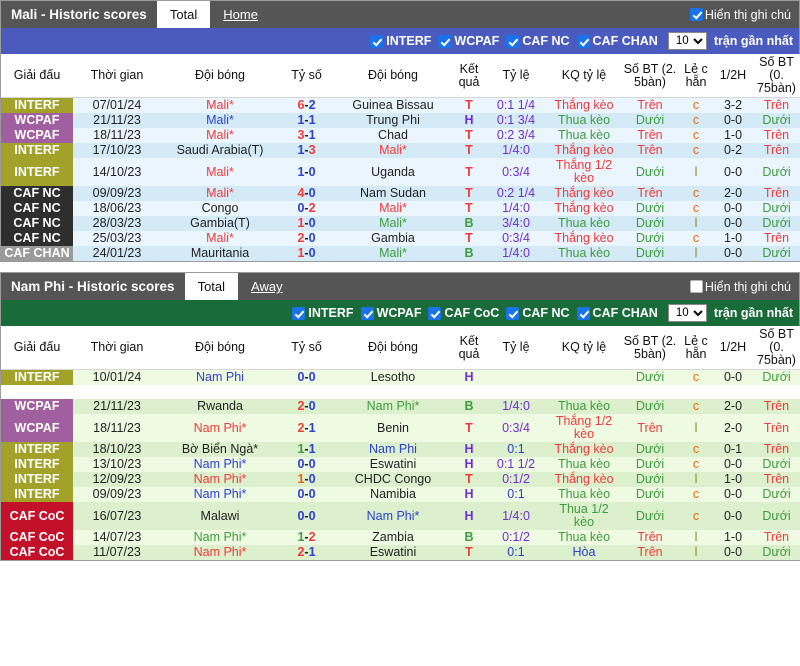 The height and width of the screenshot is (666, 800). Describe the element at coordinates (306, 76) in the screenshot. I see `col-header-3: Tỷ số` at that location.